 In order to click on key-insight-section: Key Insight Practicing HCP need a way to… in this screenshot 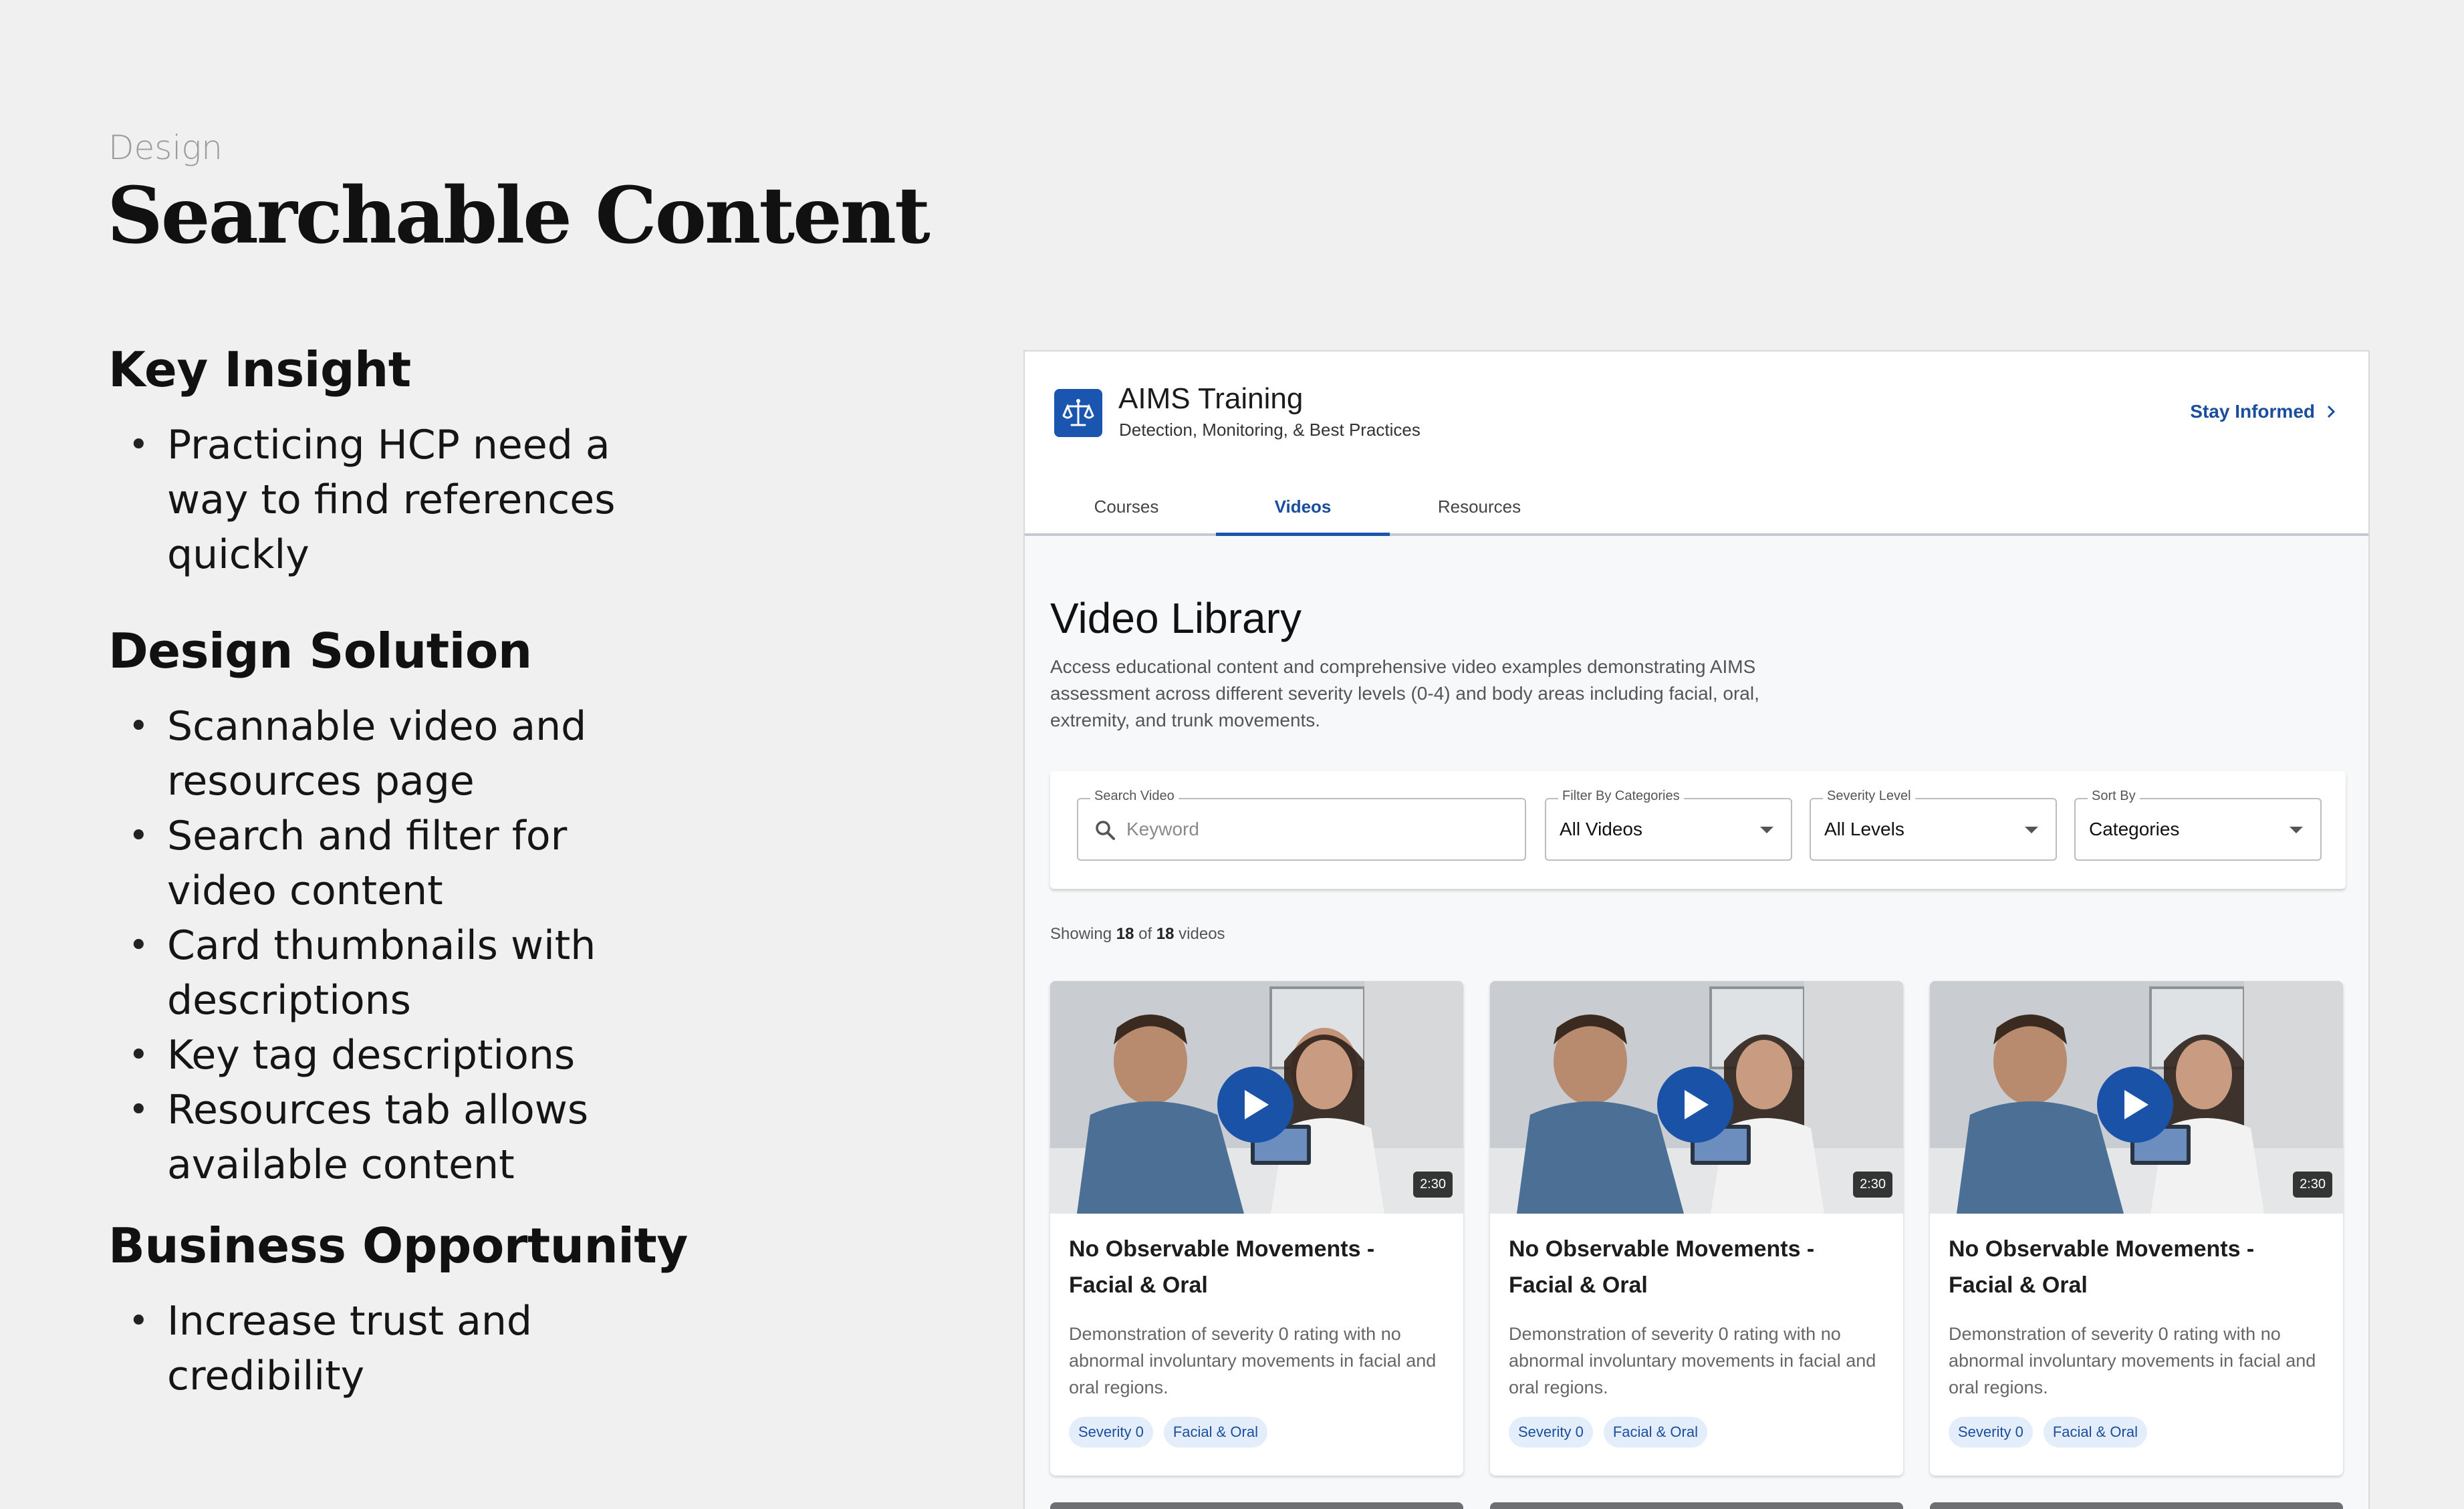, I will do `click(409, 462)`.